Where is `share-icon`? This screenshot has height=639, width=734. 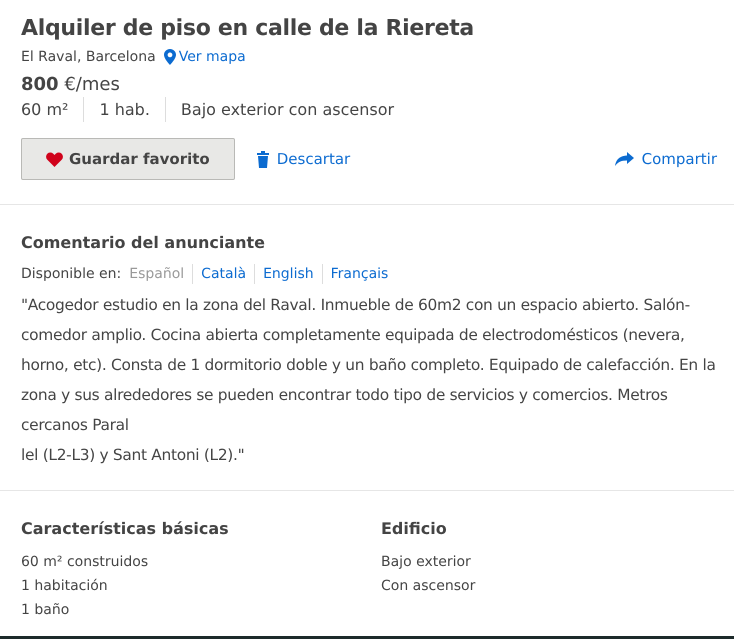 share-icon is located at coordinates (624, 159).